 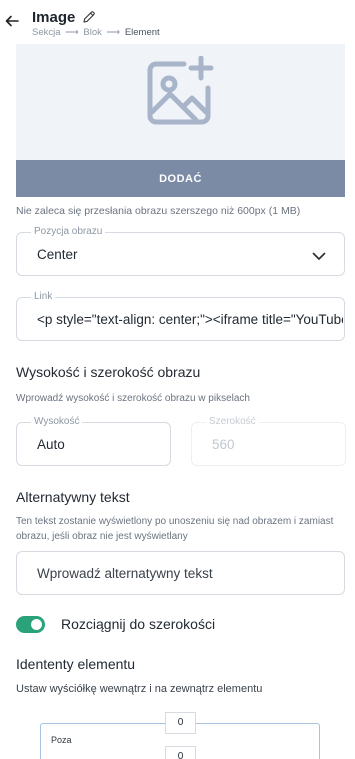 What do you see at coordinates (180, 723) in the screenshot?
I see `outer-top-input: 0` at bounding box center [180, 723].